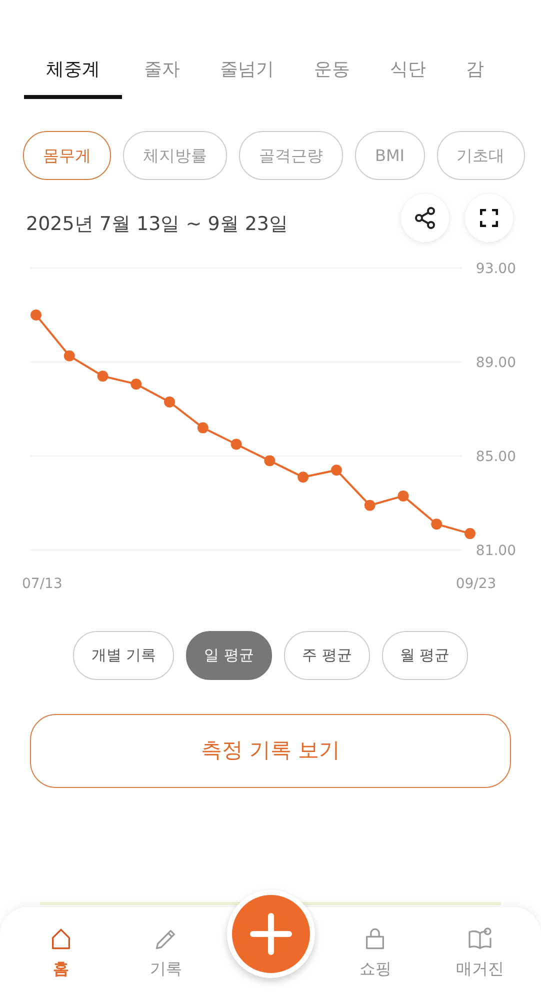  I want to click on metric-chip: 기초대, so click(480, 155).